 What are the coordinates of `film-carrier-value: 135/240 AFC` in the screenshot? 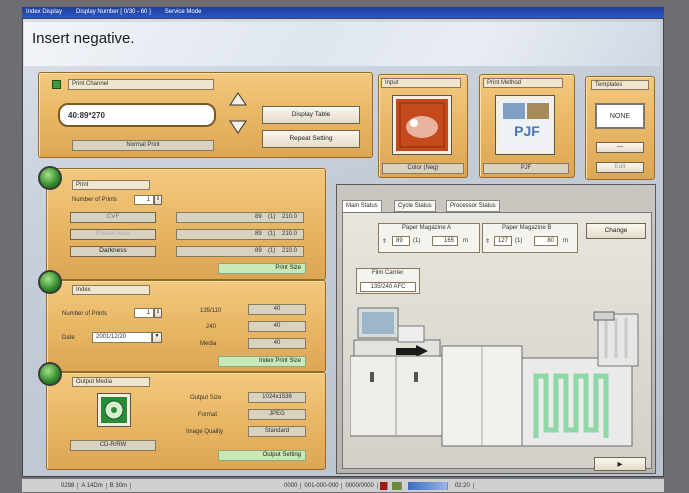 It's located at (388, 287).